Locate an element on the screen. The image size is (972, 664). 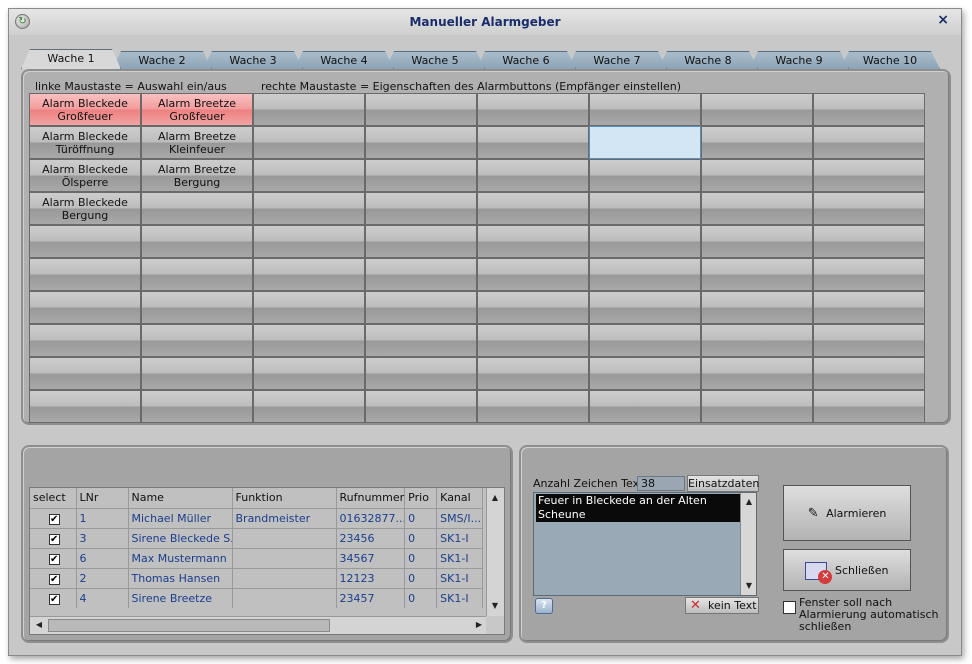
alarm-button: Alarm Bleckede Bergung is located at coordinates (85, 208).